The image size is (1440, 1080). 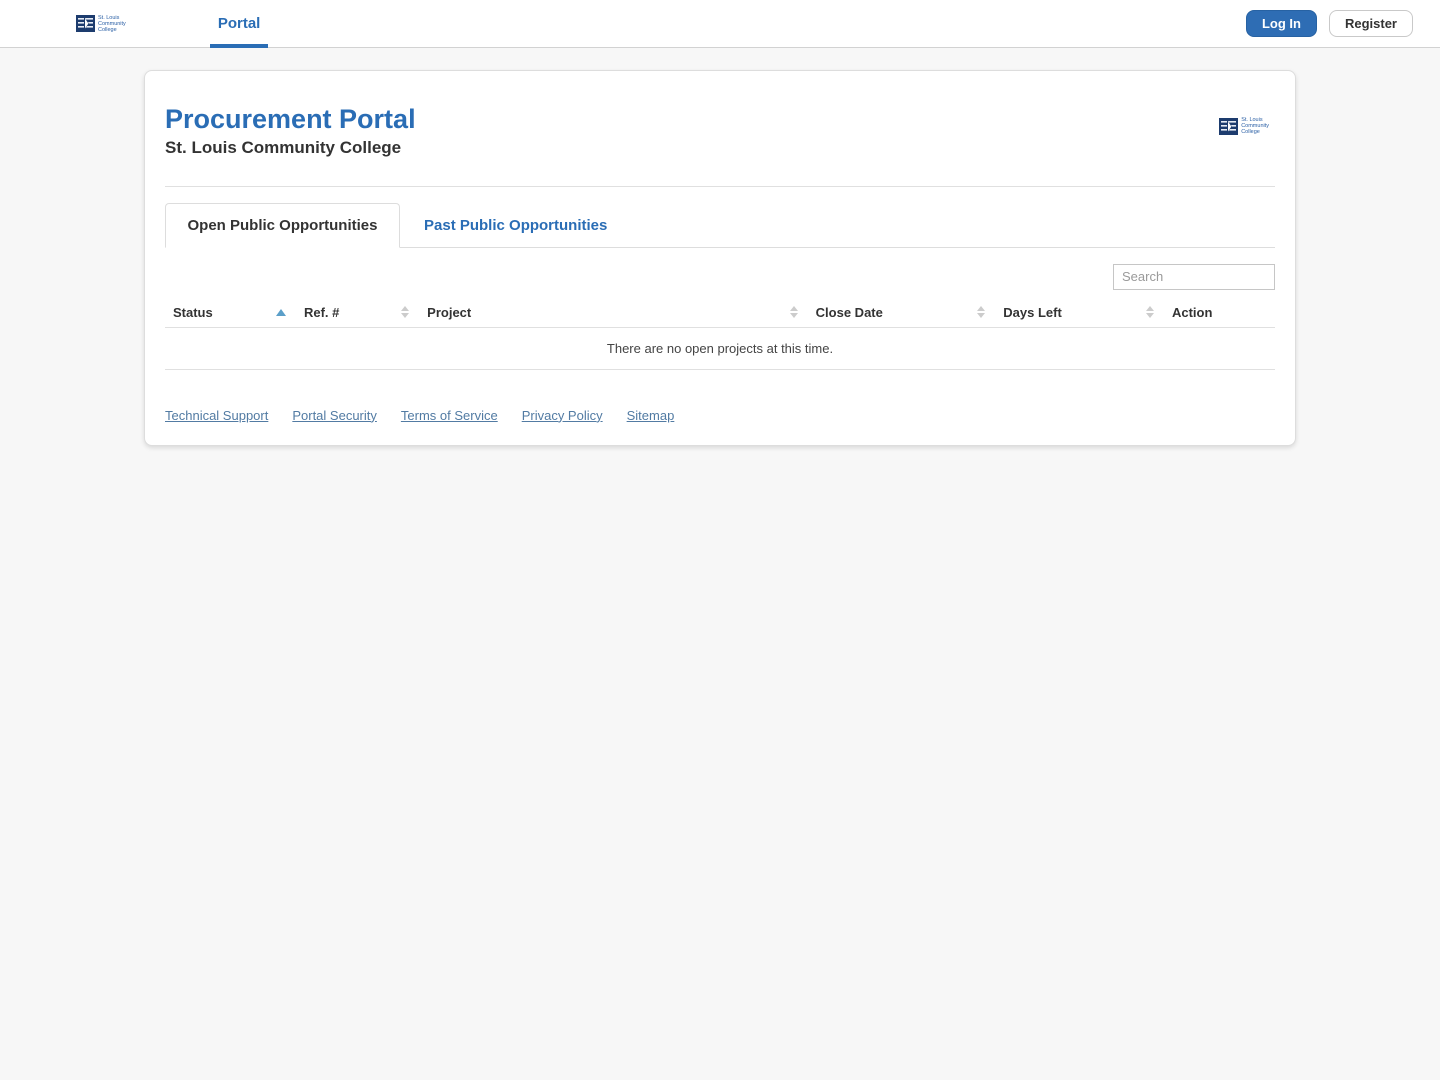 I want to click on column-label: Action, so click(x=1192, y=312).